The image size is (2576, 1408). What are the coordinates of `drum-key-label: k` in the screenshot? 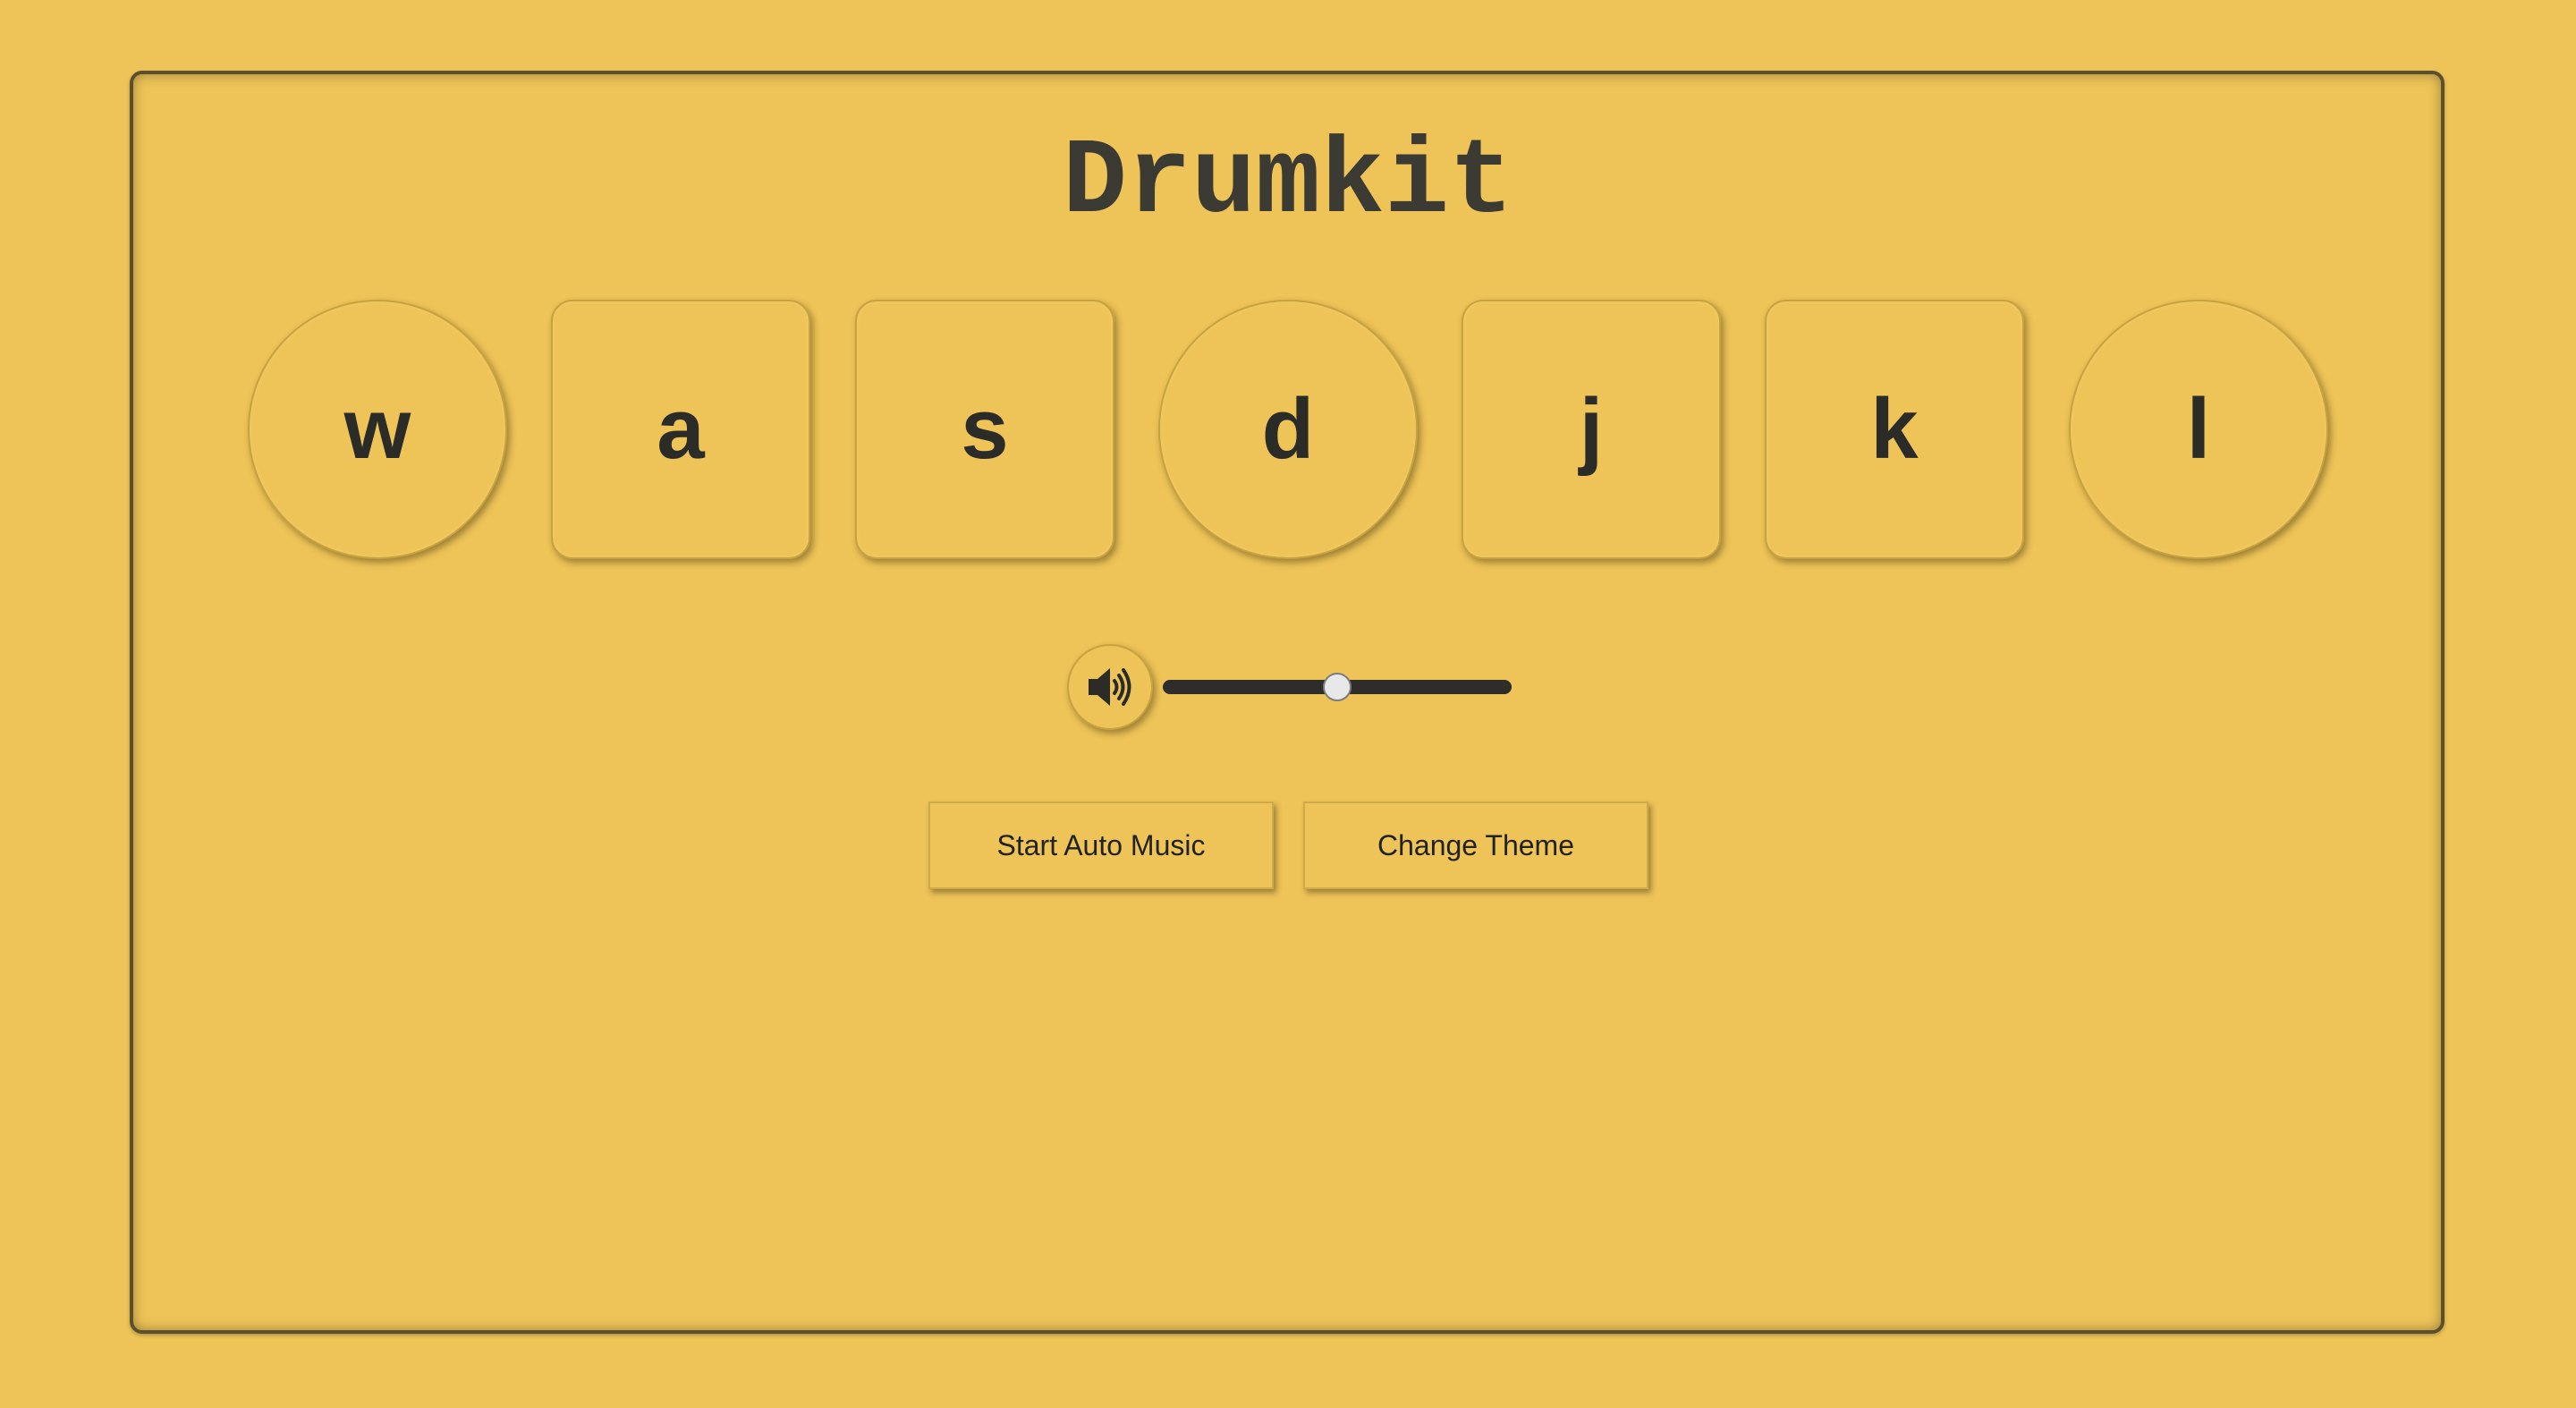 It's located at (1894, 429).